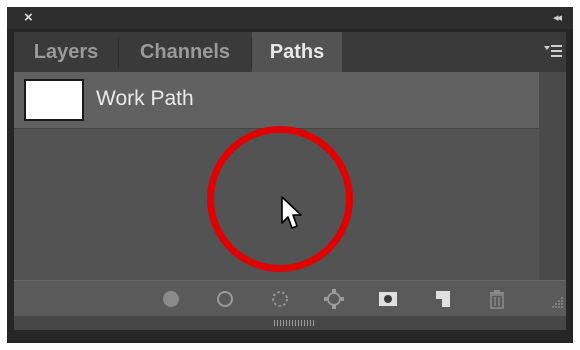 Image resolution: width=580 pixels, height=350 pixels. I want to click on tab-paths: Paths, so click(297, 53).